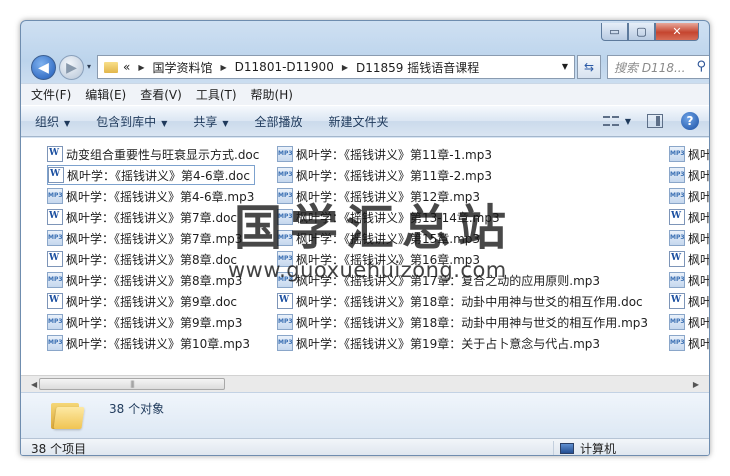 The width and height of the screenshot is (730, 476). I want to click on horizontal-scrollbar: ◀ ||| ▶, so click(365, 383).